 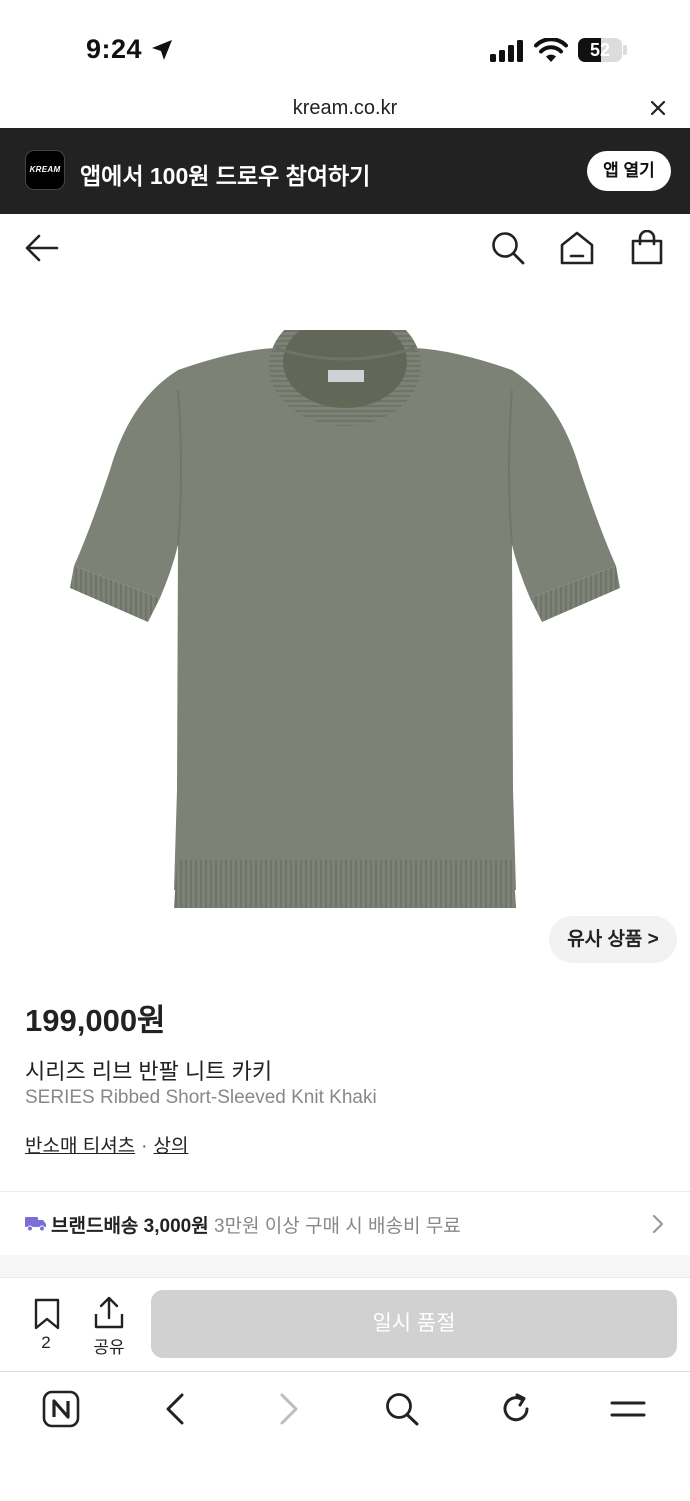 I want to click on refresh-icon, so click(x=516, y=1409).